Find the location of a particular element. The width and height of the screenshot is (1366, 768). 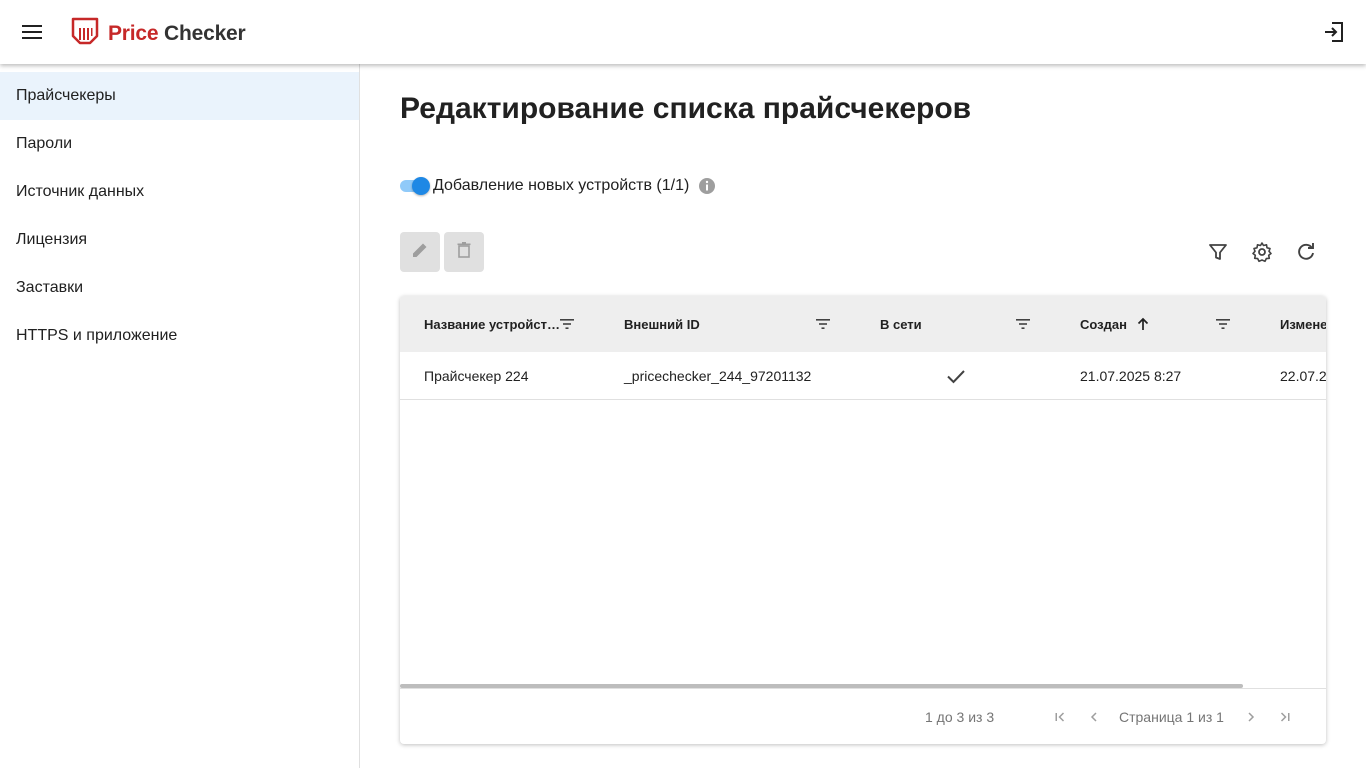

edit-icon is located at coordinates (420, 252).